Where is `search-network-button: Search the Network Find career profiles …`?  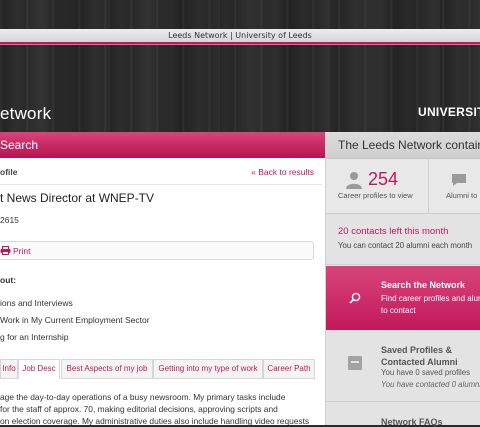
search-network-button: Search the Network Find career profiles … is located at coordinates (403, 298).